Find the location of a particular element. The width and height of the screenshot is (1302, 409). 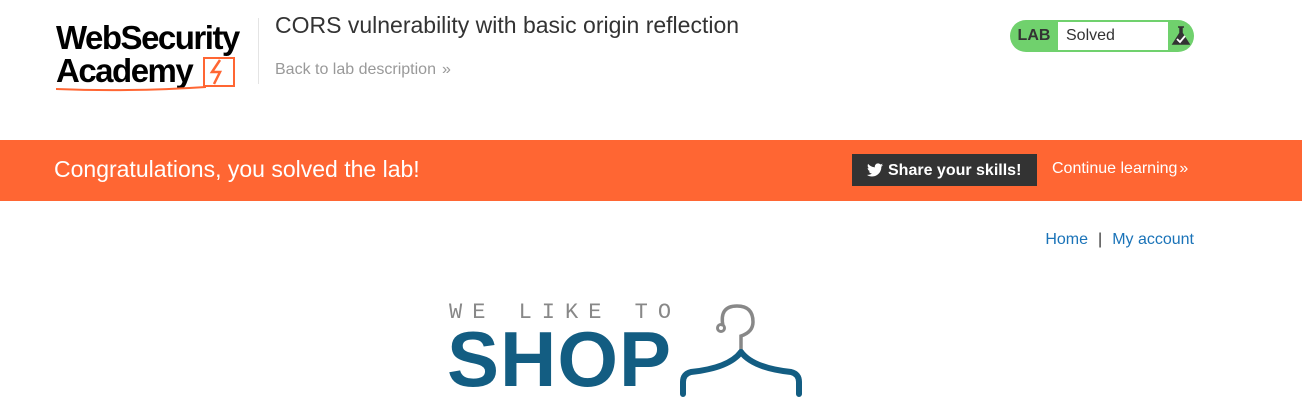

websecurity-academy-logo: WebSecurity Academy is located at coordinates (151, 55).